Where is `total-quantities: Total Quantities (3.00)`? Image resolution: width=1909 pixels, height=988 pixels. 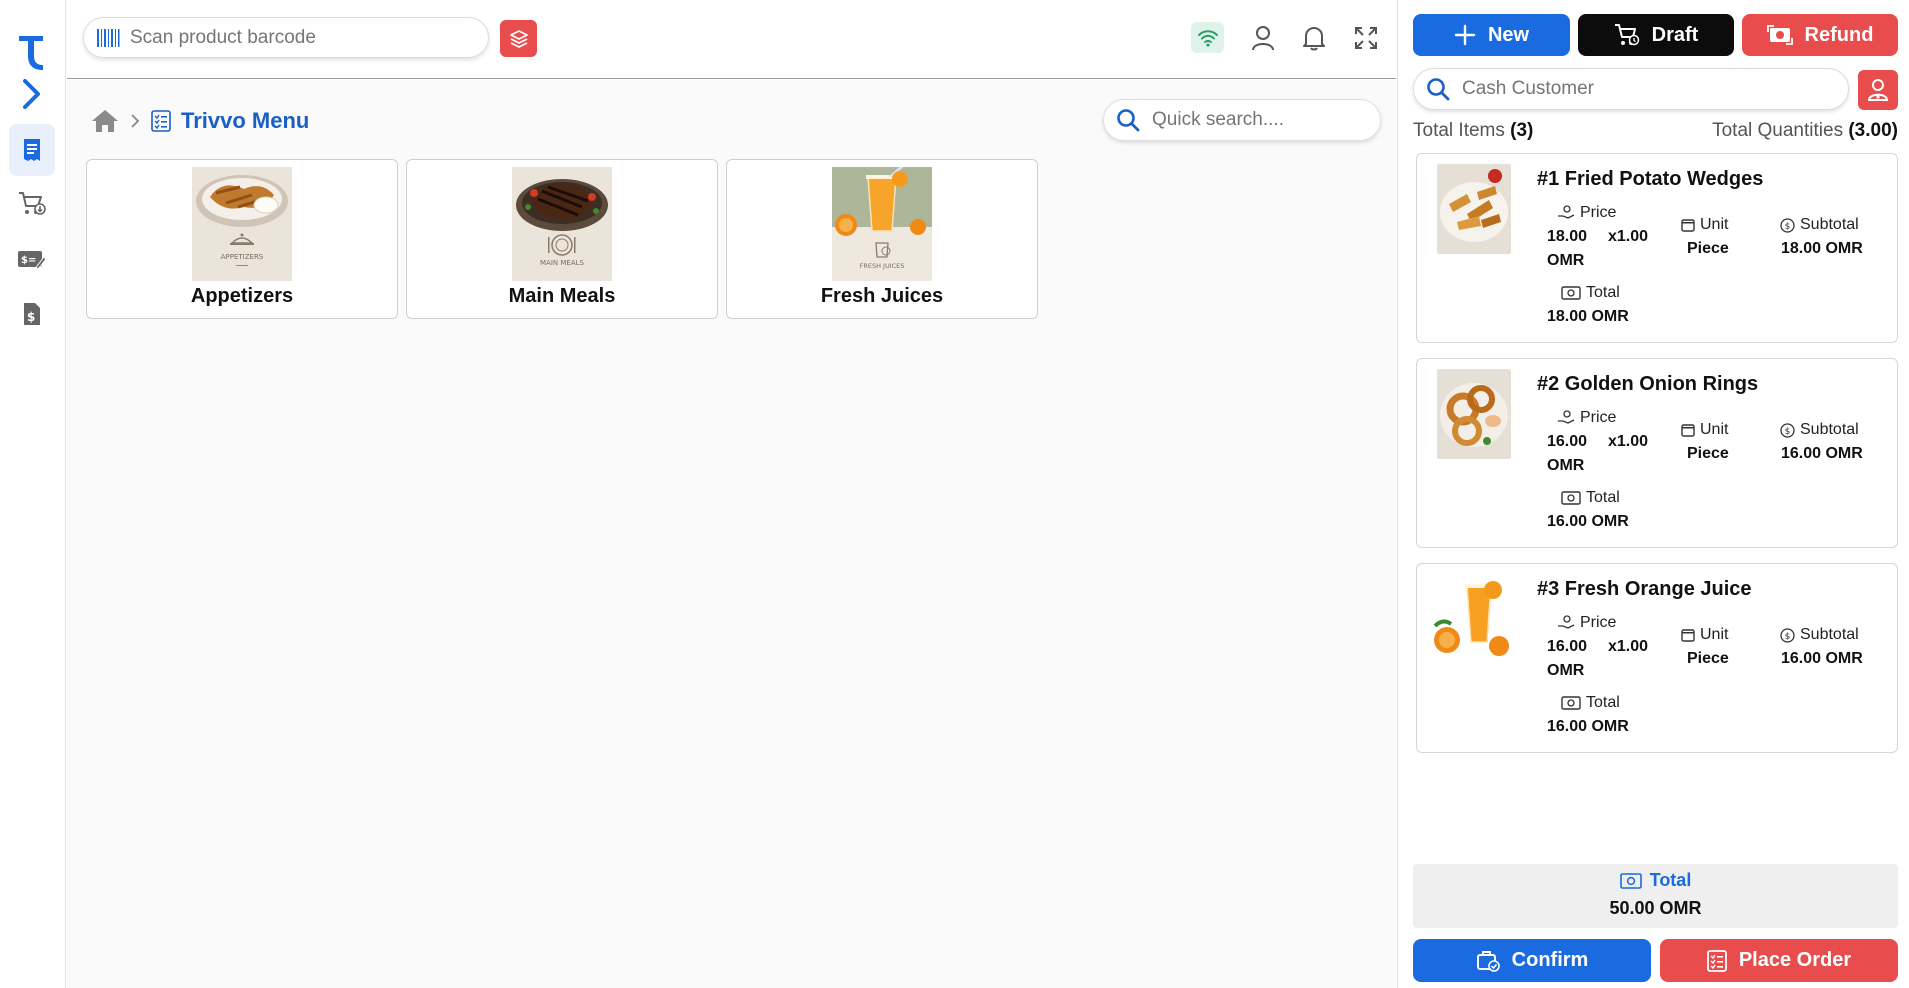
total-quantities: Total Quantities (3.00) is located at coordinates (1805, 132).